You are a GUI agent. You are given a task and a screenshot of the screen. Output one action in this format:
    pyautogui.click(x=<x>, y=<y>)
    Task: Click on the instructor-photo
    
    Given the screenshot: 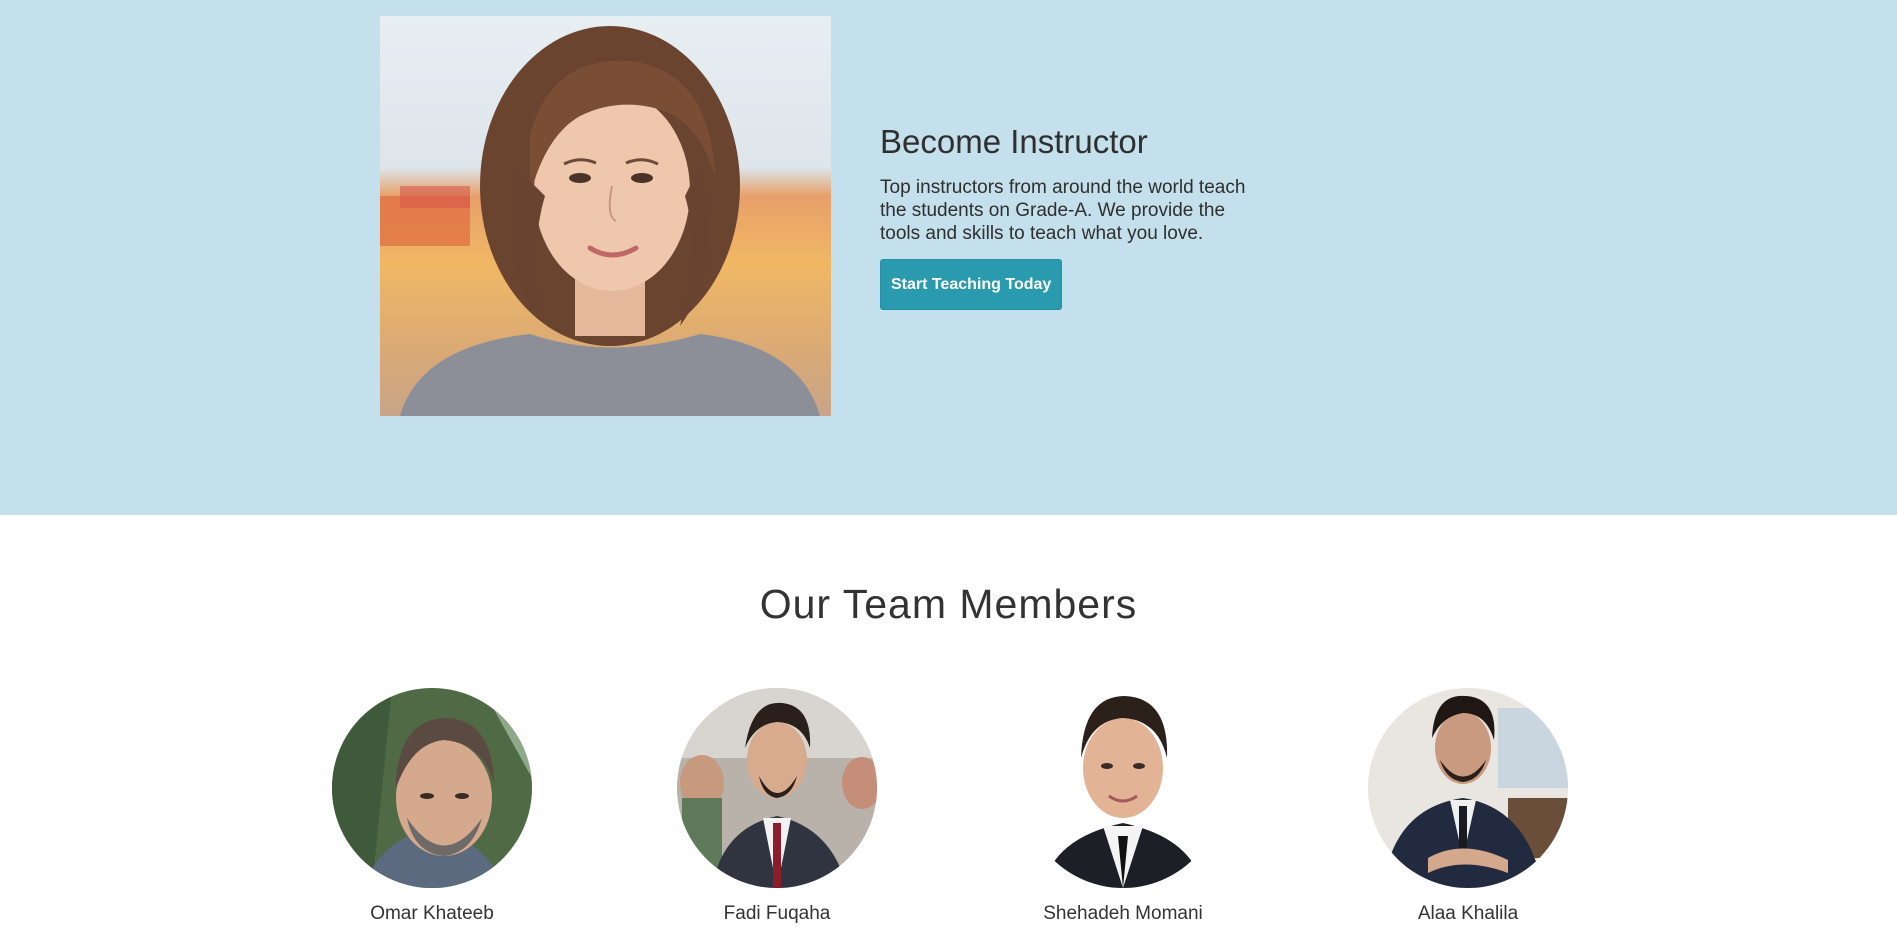 What is the action you would take?
    pyautogui.click(x=605, y=216)
    